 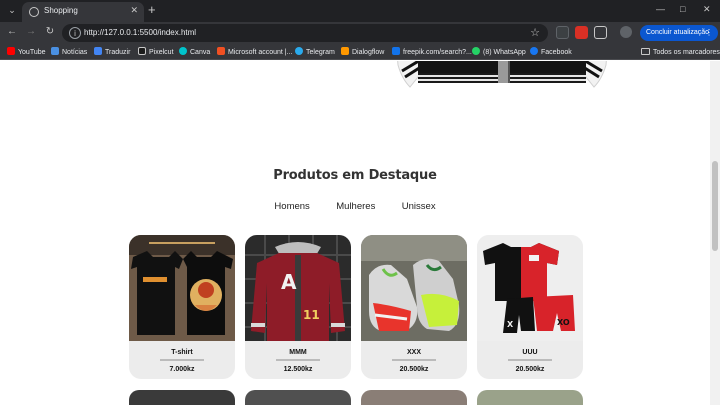 I want to click on update-button: Concluir atualização ⋮, so click(x=679, y=33).